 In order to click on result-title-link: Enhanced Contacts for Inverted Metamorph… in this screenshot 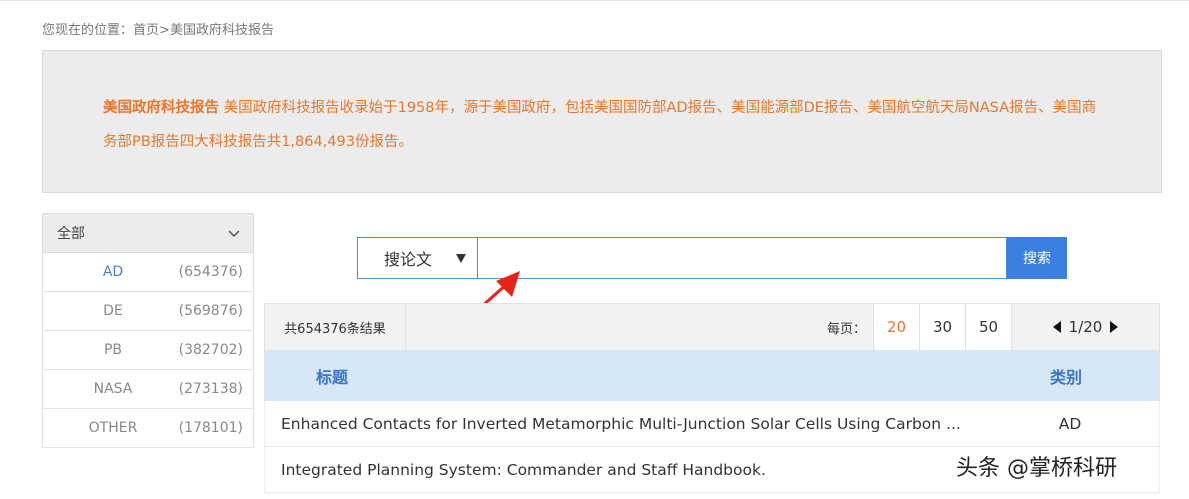, I will do `click(621, 424)`.